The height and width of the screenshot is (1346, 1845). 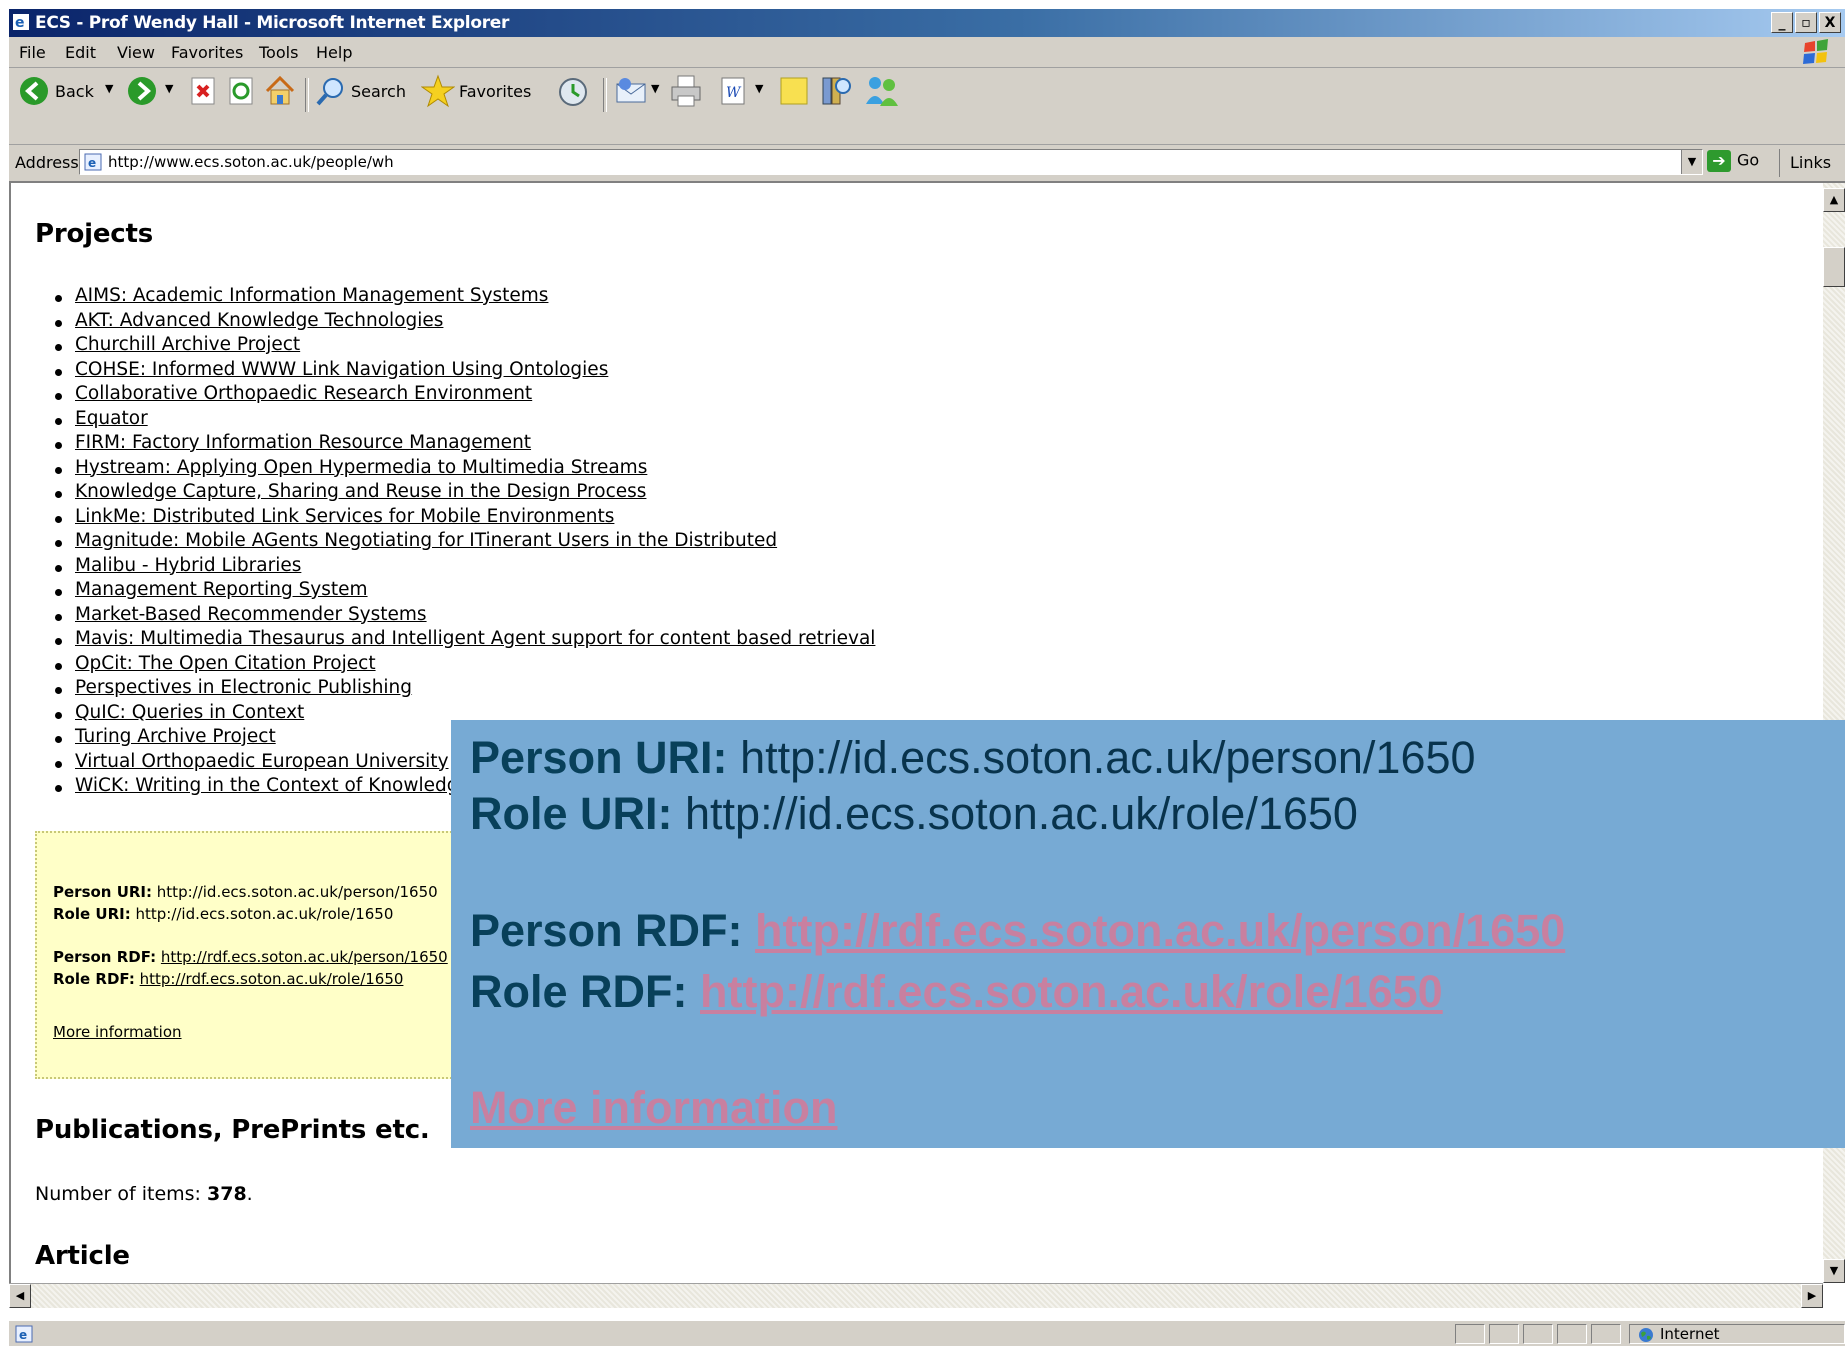 What do you see at coordinates (272, 979) in the screenshot?
I see `role-rdf-link: http://rdf.ecs.soton.ac.uk/role/1650` at bounding box center [272, 979].